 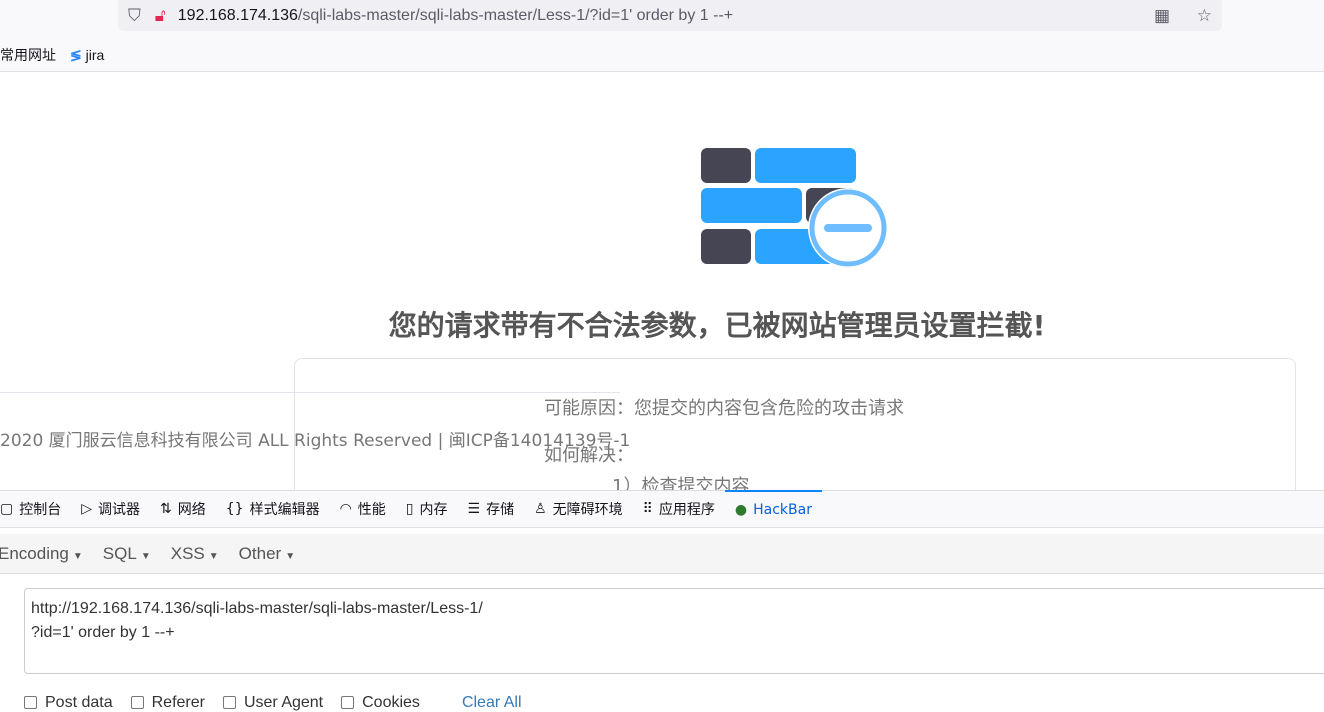 What do you see at coordinates (167, 703) in the screenshot?
I see `option-referer: Referer` at bounding box center [167, 703].